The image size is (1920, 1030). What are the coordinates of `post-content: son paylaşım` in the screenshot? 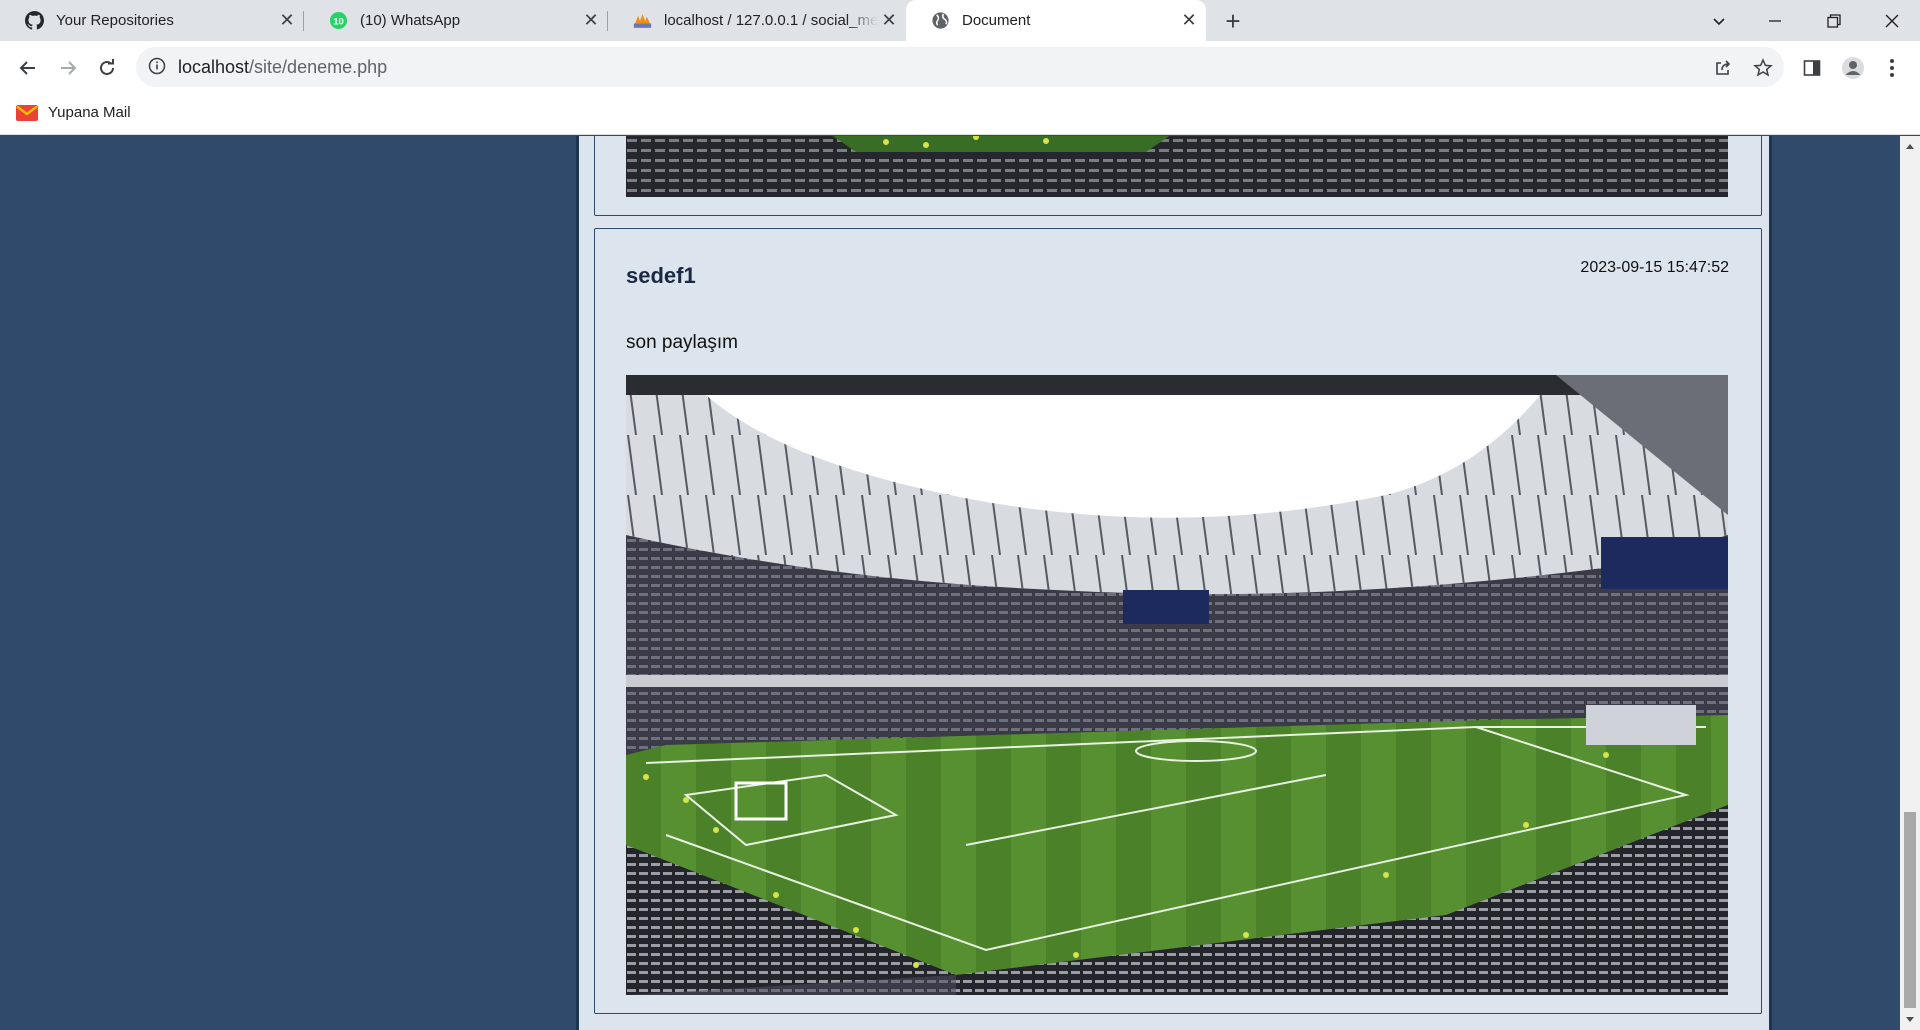 It's located at (682, 342).